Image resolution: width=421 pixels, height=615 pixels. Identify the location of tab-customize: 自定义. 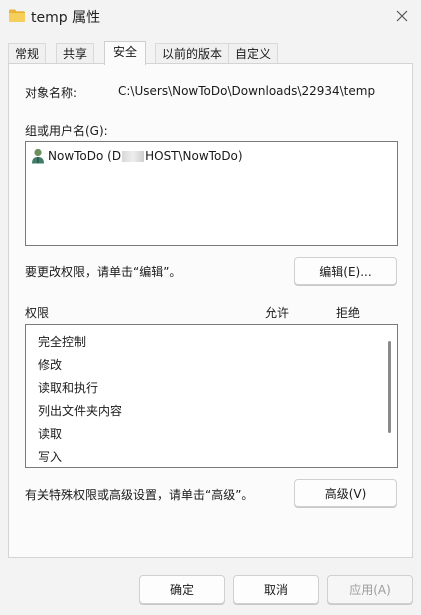
(253, 53).